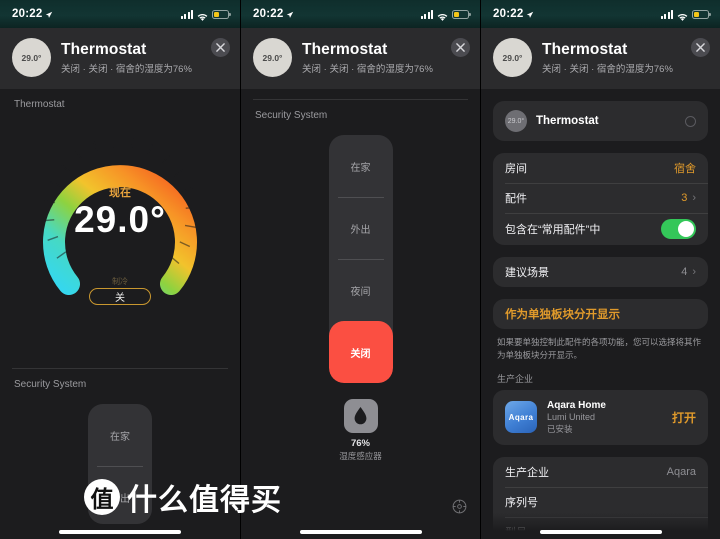 The width and height of the screenshot is (720, 539). What do you see at coordinates (360, 532) in the screenshot?
I see `home-indicator` at bounding box center [360, 532].